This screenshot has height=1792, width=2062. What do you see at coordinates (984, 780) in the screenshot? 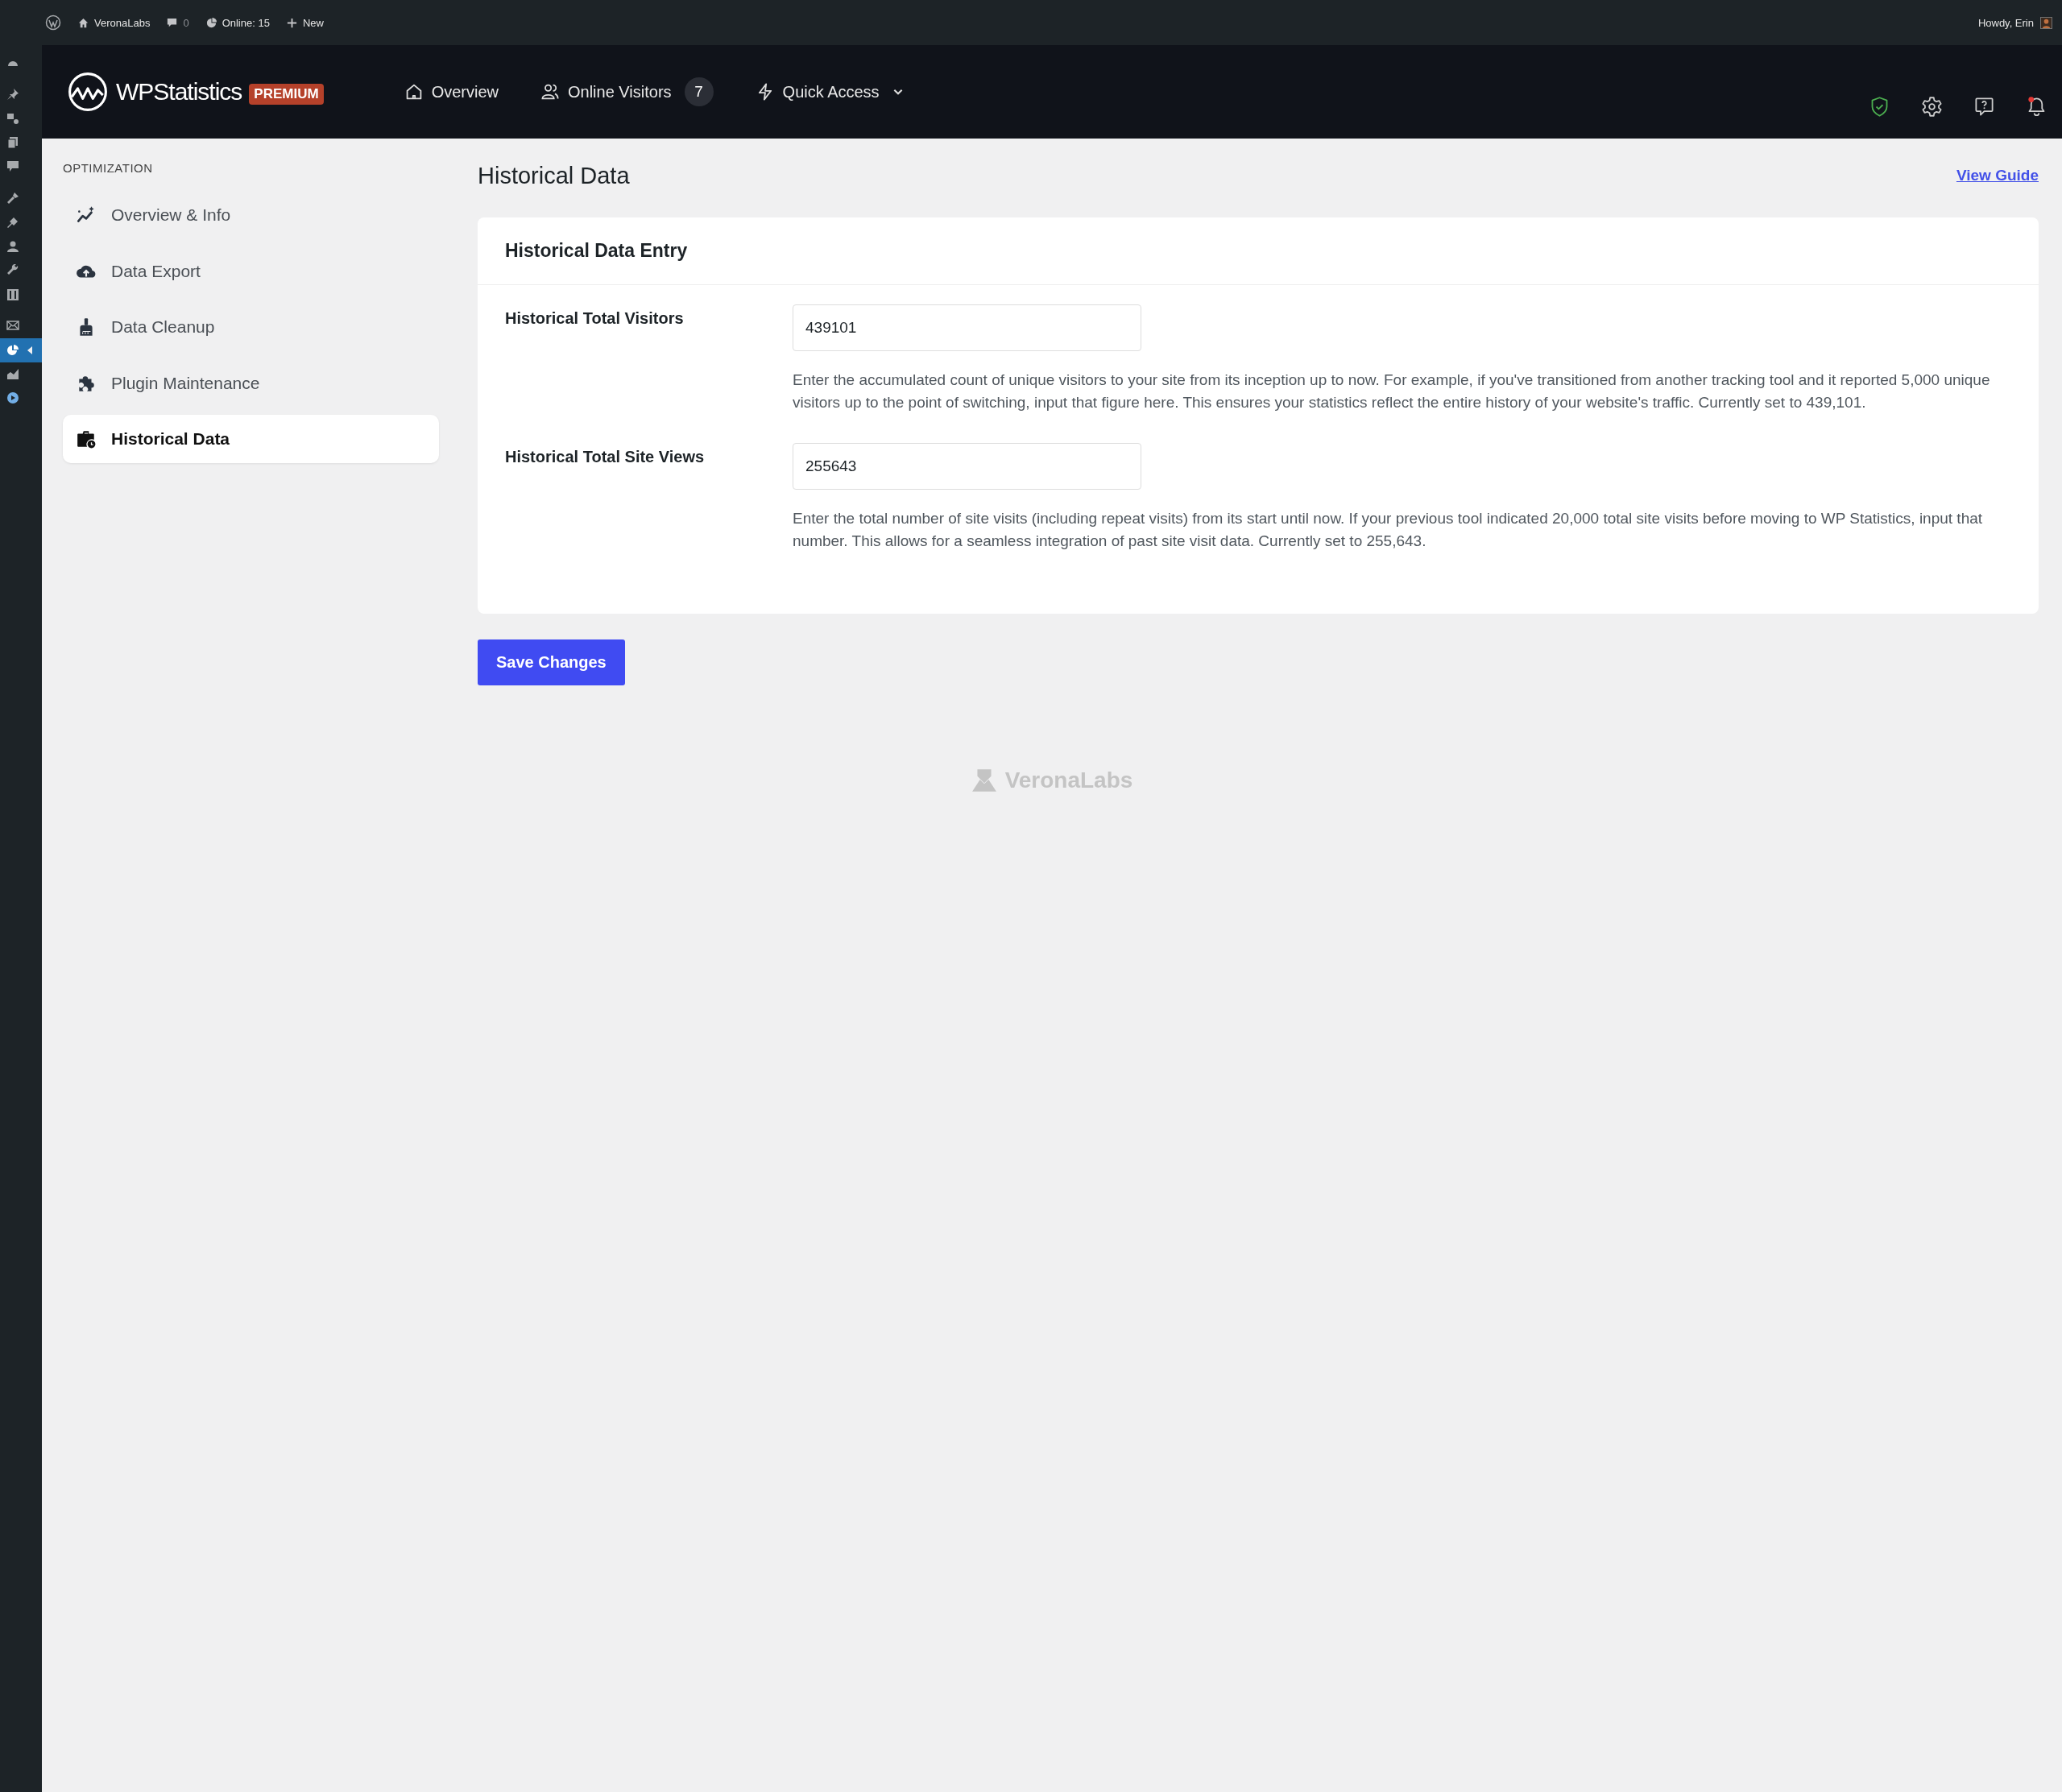
I see `verona-logo-icon` at bounding box center [984, 780].